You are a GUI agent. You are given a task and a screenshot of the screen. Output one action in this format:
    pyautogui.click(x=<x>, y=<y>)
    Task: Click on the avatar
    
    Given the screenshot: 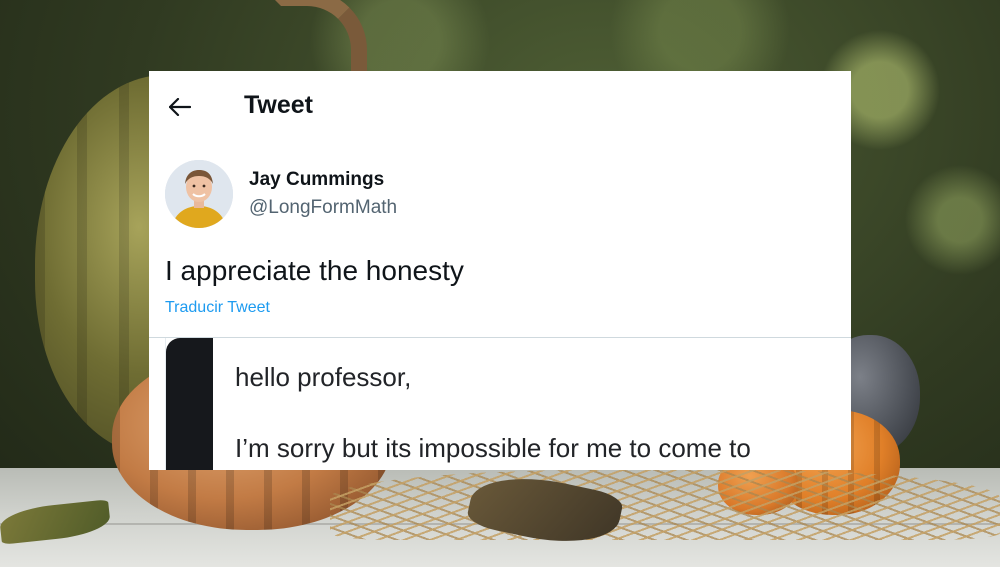 What is the action you would take?
    pyautogui.click(x=199, y=194)
    